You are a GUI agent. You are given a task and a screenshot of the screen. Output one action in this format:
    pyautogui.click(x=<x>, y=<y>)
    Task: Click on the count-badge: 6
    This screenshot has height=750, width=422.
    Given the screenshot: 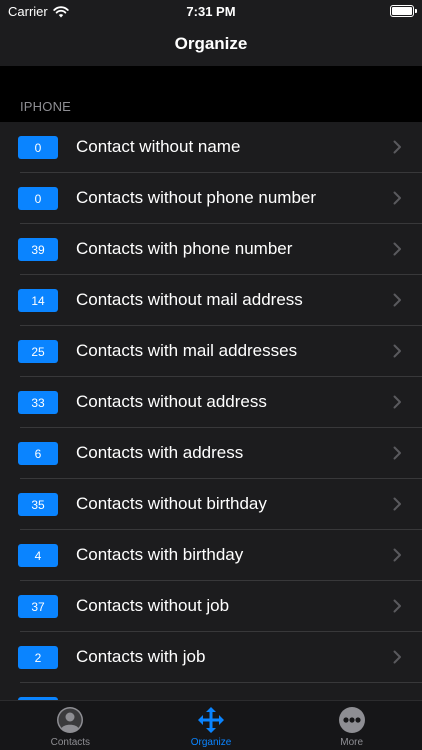 What is the action you would take?
    pyautogui.click(x=38, y=453)
    